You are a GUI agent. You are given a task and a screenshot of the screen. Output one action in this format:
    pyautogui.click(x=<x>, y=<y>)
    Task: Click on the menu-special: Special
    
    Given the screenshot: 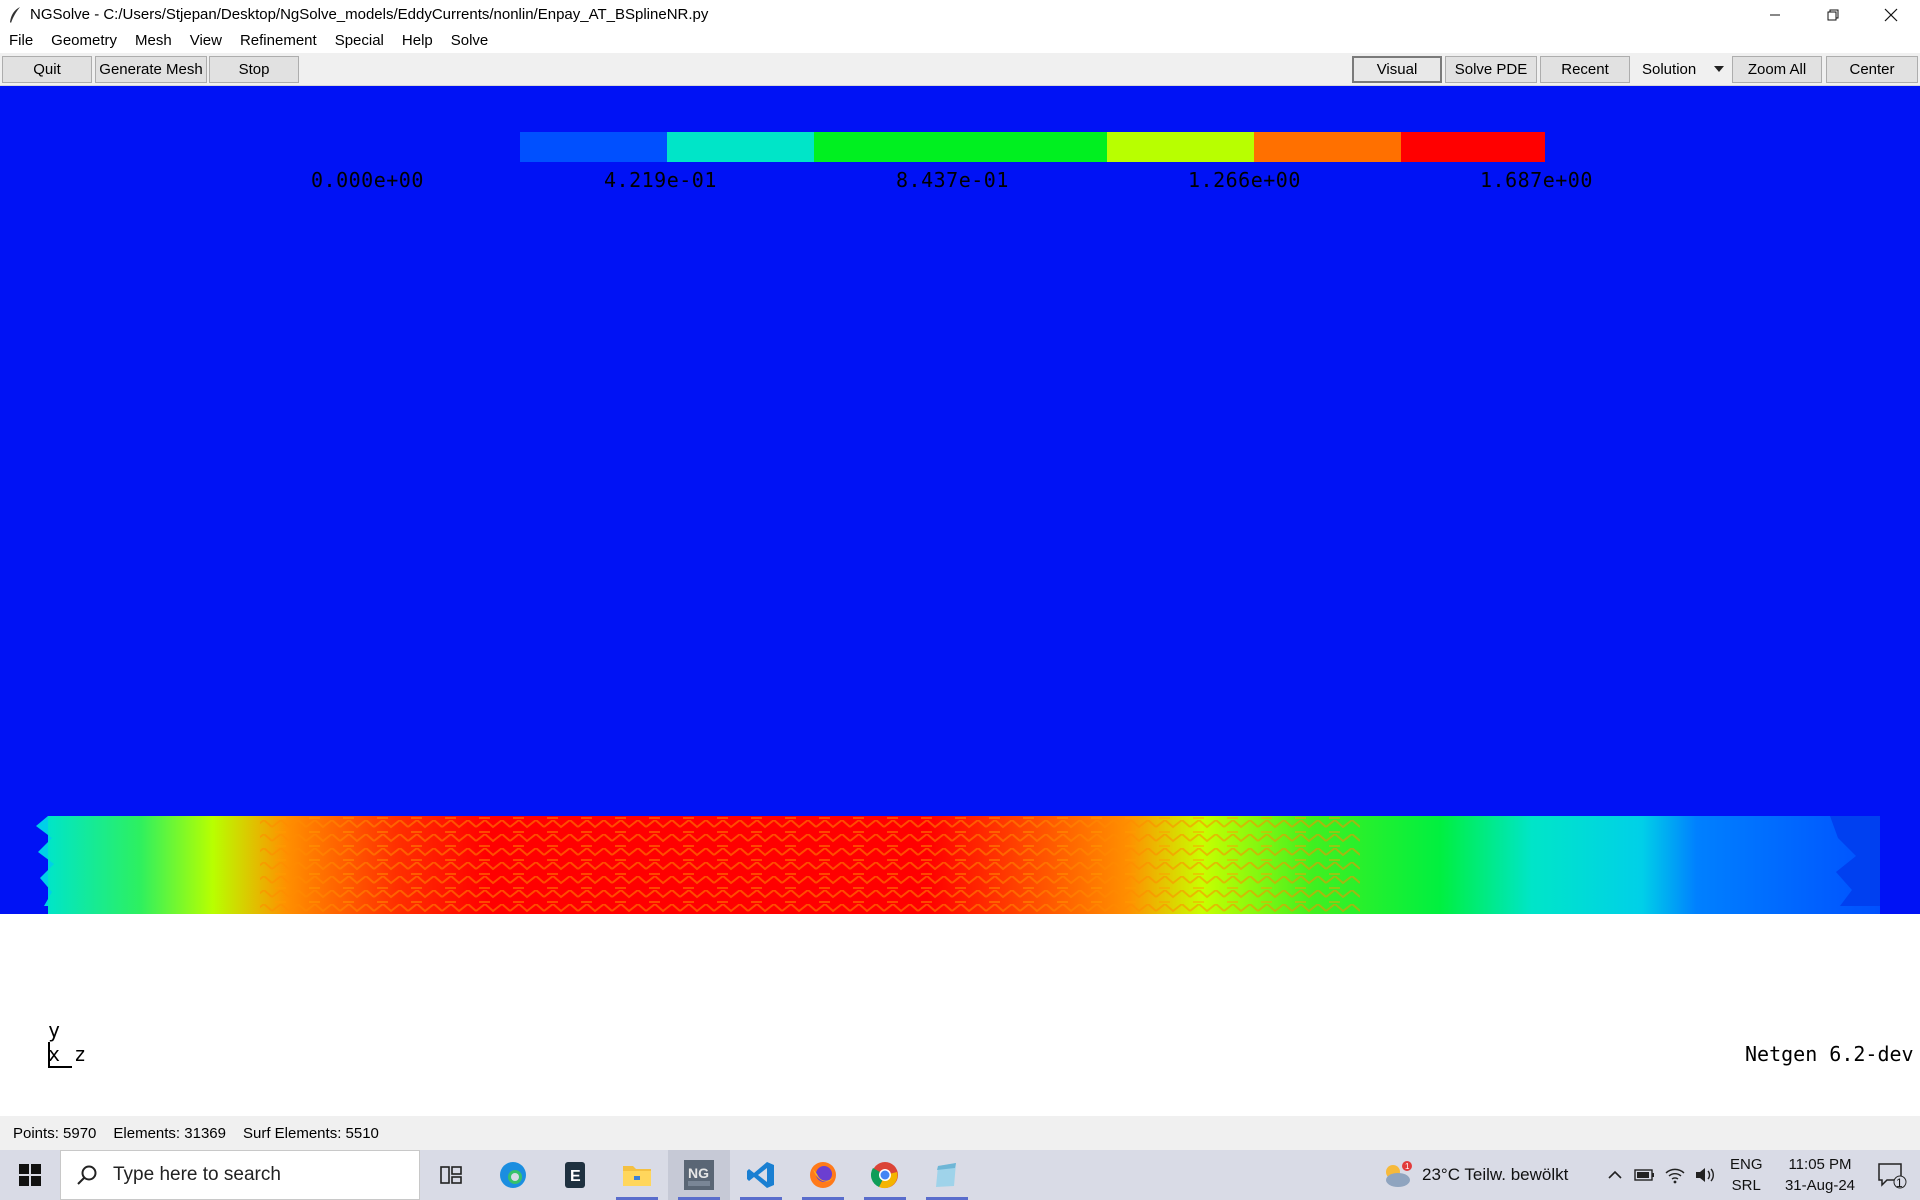 What is the action you would take?
    pyautogui.click(x=359, y=41)
    